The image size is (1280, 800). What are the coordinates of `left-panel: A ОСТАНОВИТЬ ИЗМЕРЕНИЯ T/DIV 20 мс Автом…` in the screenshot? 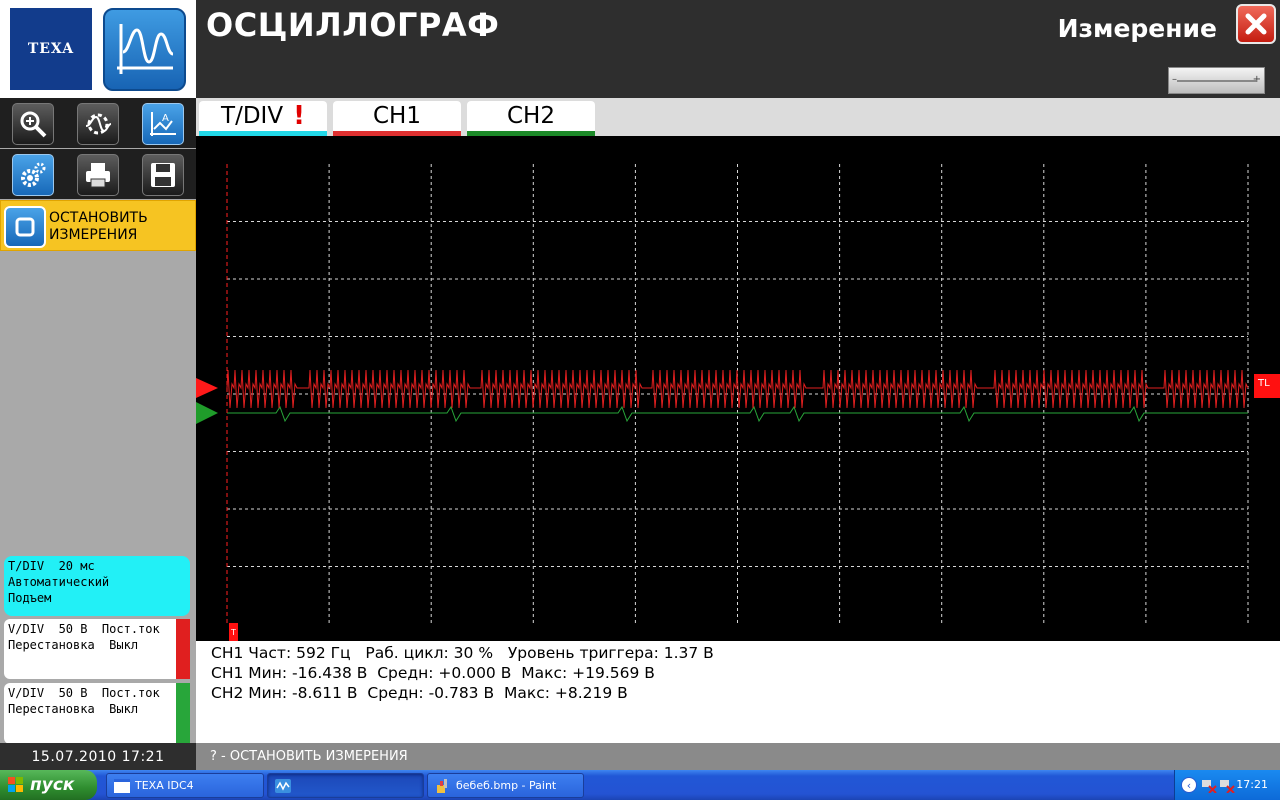 It's located at (98, 421).